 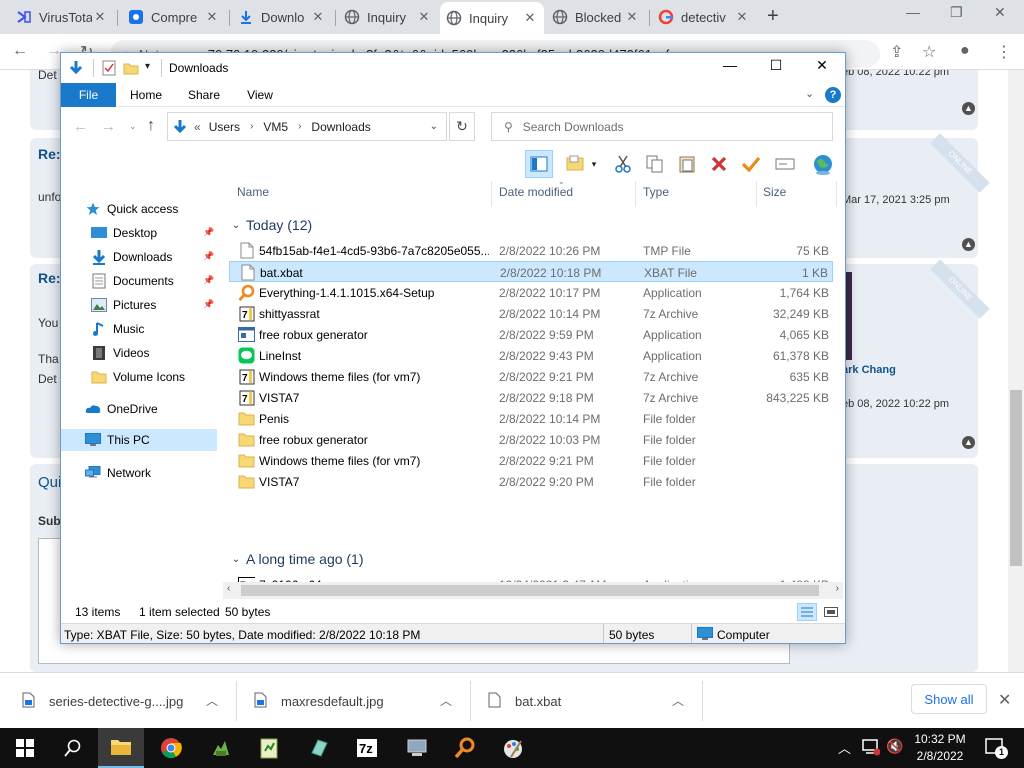 I want to click on page-scrollbar, so click(x=1016, y=371).